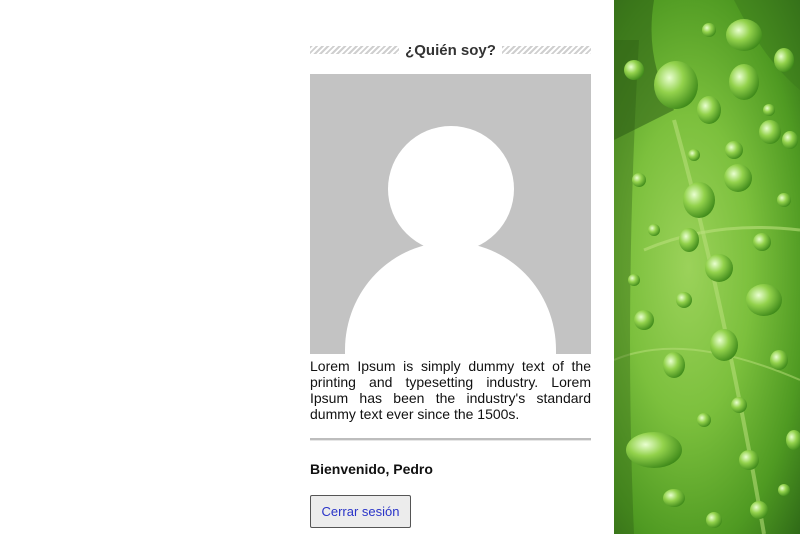 This screenshot has width=800, height=534. Describe the element at coordinates (451, 189) in the screenshot. I see `avatar-head` at that location.